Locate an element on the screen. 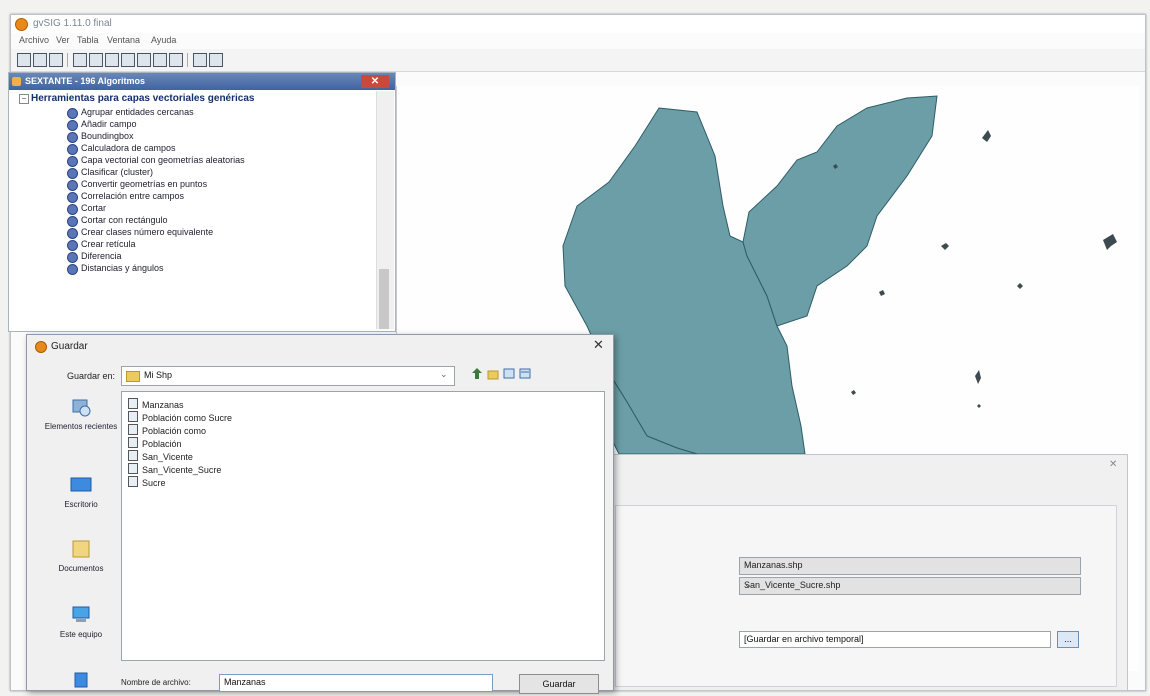 The width and height of the screenshot is (1150, 696). place-recent: Elementos recientes is located at coordinates (81, 414).